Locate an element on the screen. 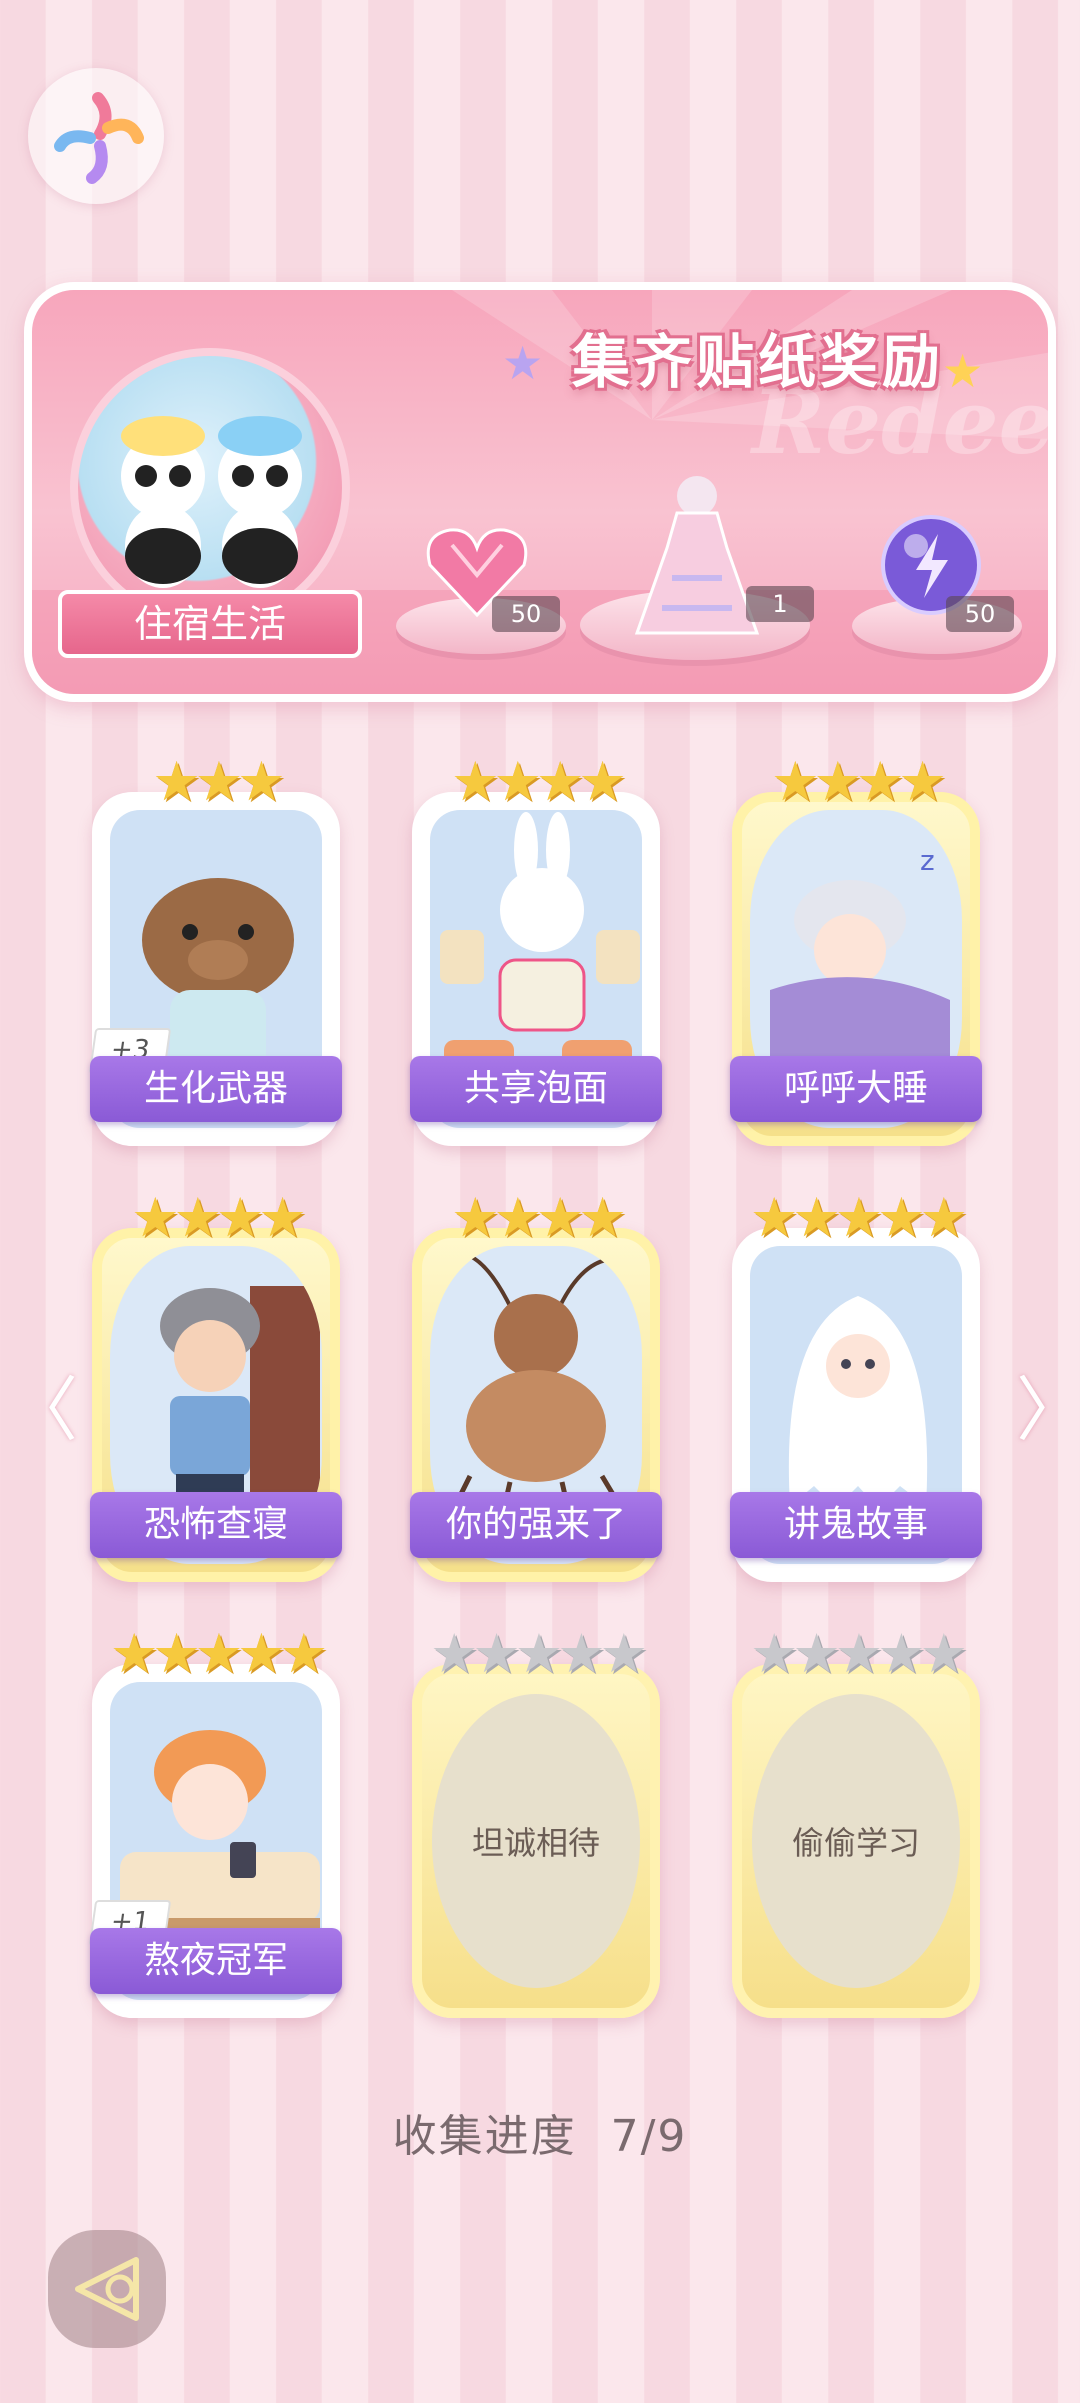  star-rating: ★★★ is located at coordinates (218, 781).